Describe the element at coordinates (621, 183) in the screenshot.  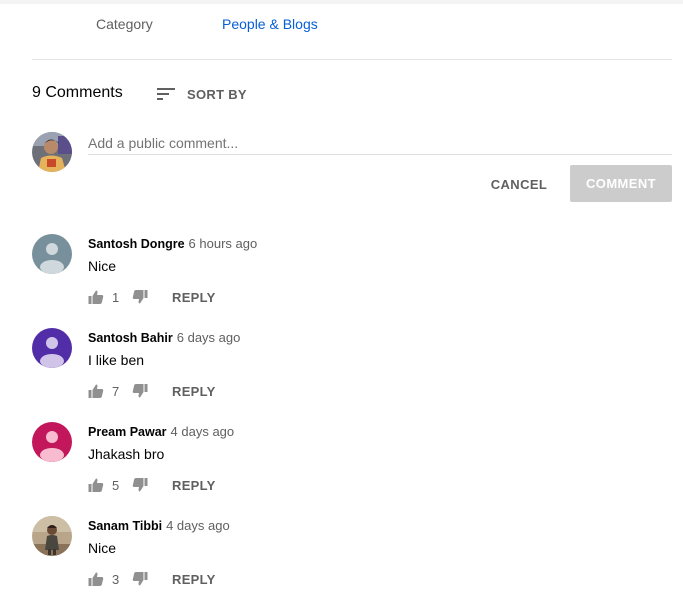
I see `comment-button: COMMENT` at that location.